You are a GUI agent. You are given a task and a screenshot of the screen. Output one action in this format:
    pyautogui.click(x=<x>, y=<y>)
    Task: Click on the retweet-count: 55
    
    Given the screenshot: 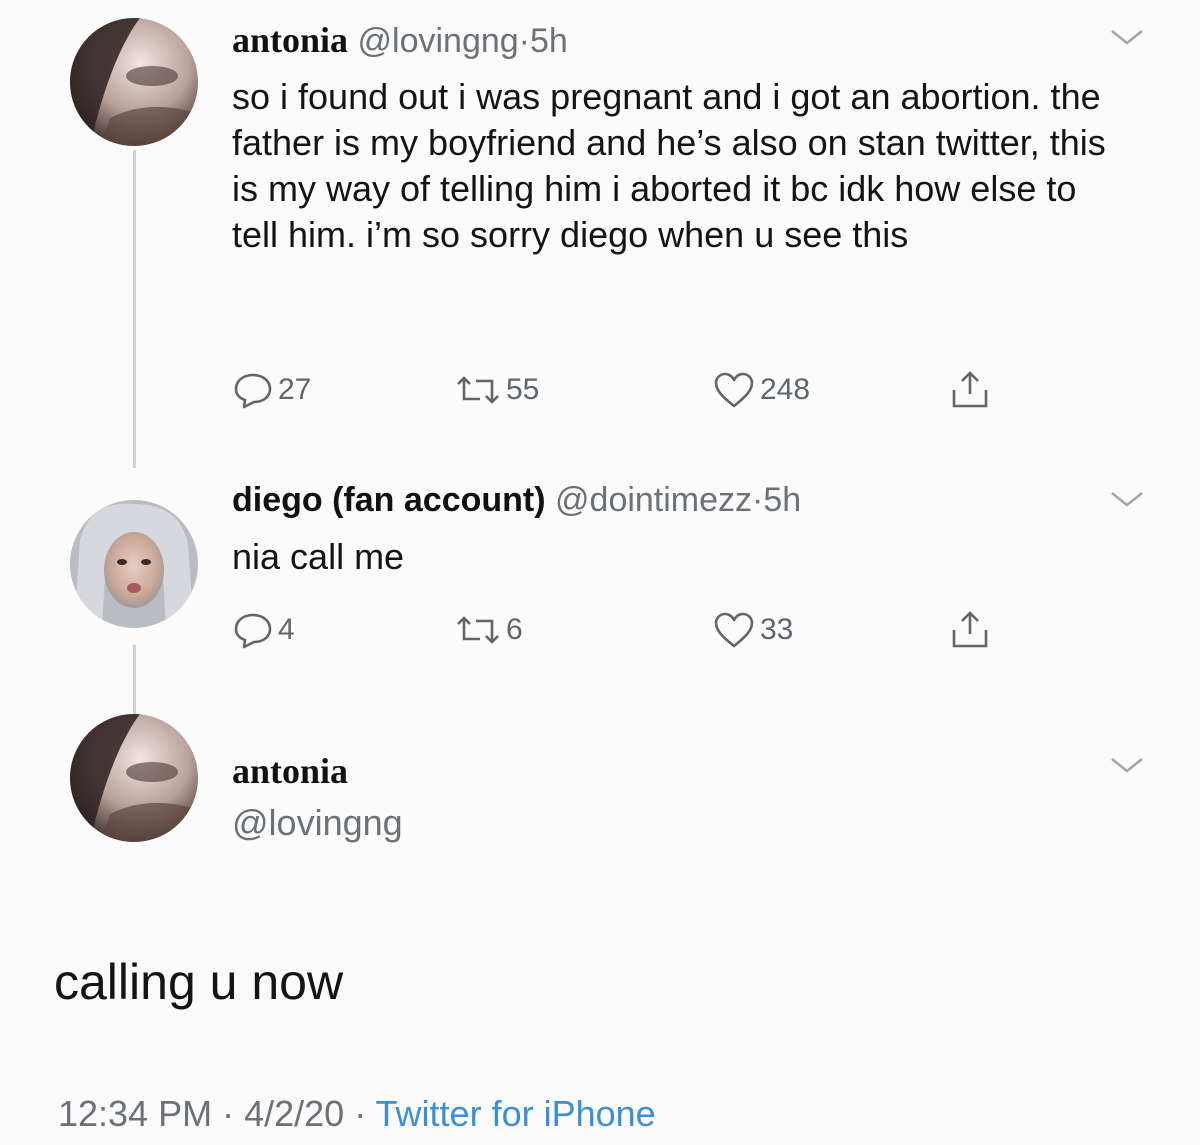 What is the action you would take?
    pyautogui.click(x=523, y=389)
    